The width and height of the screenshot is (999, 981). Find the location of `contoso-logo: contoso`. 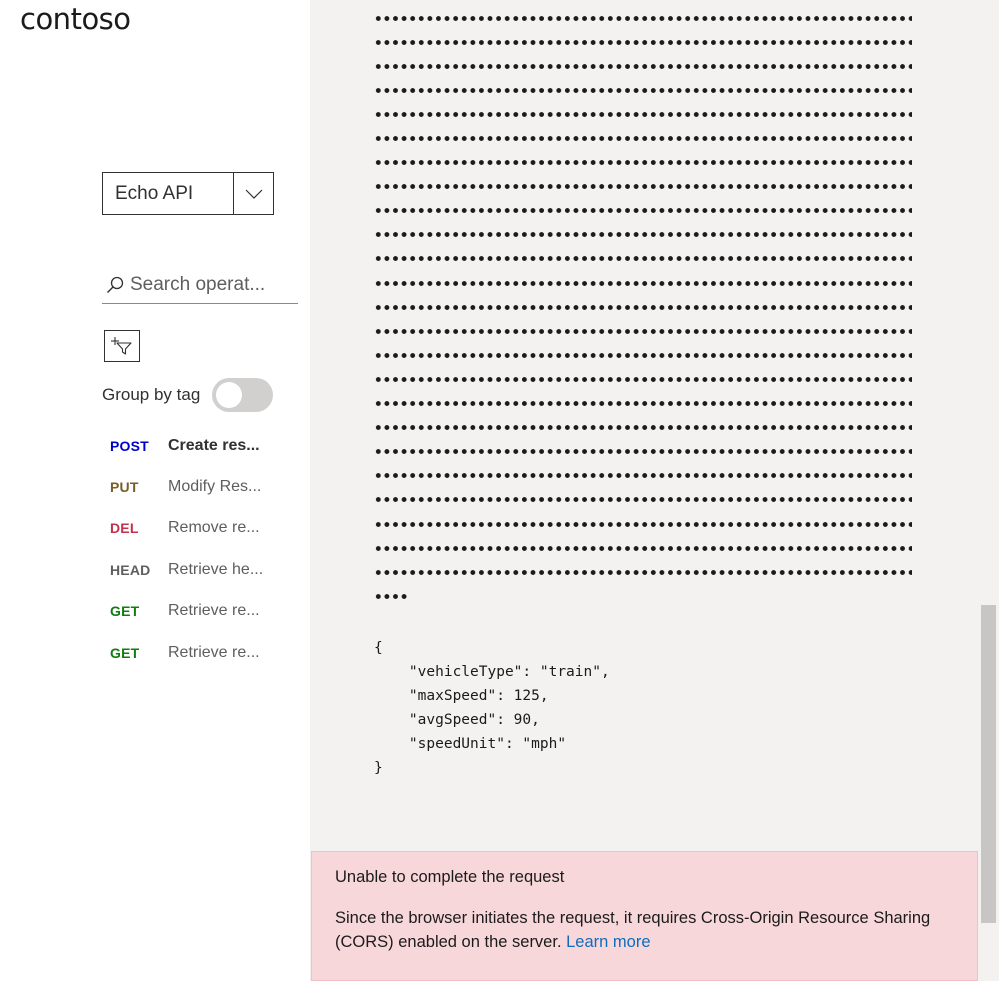

contoso-logo: contoso is located at coordinates (75, 19).